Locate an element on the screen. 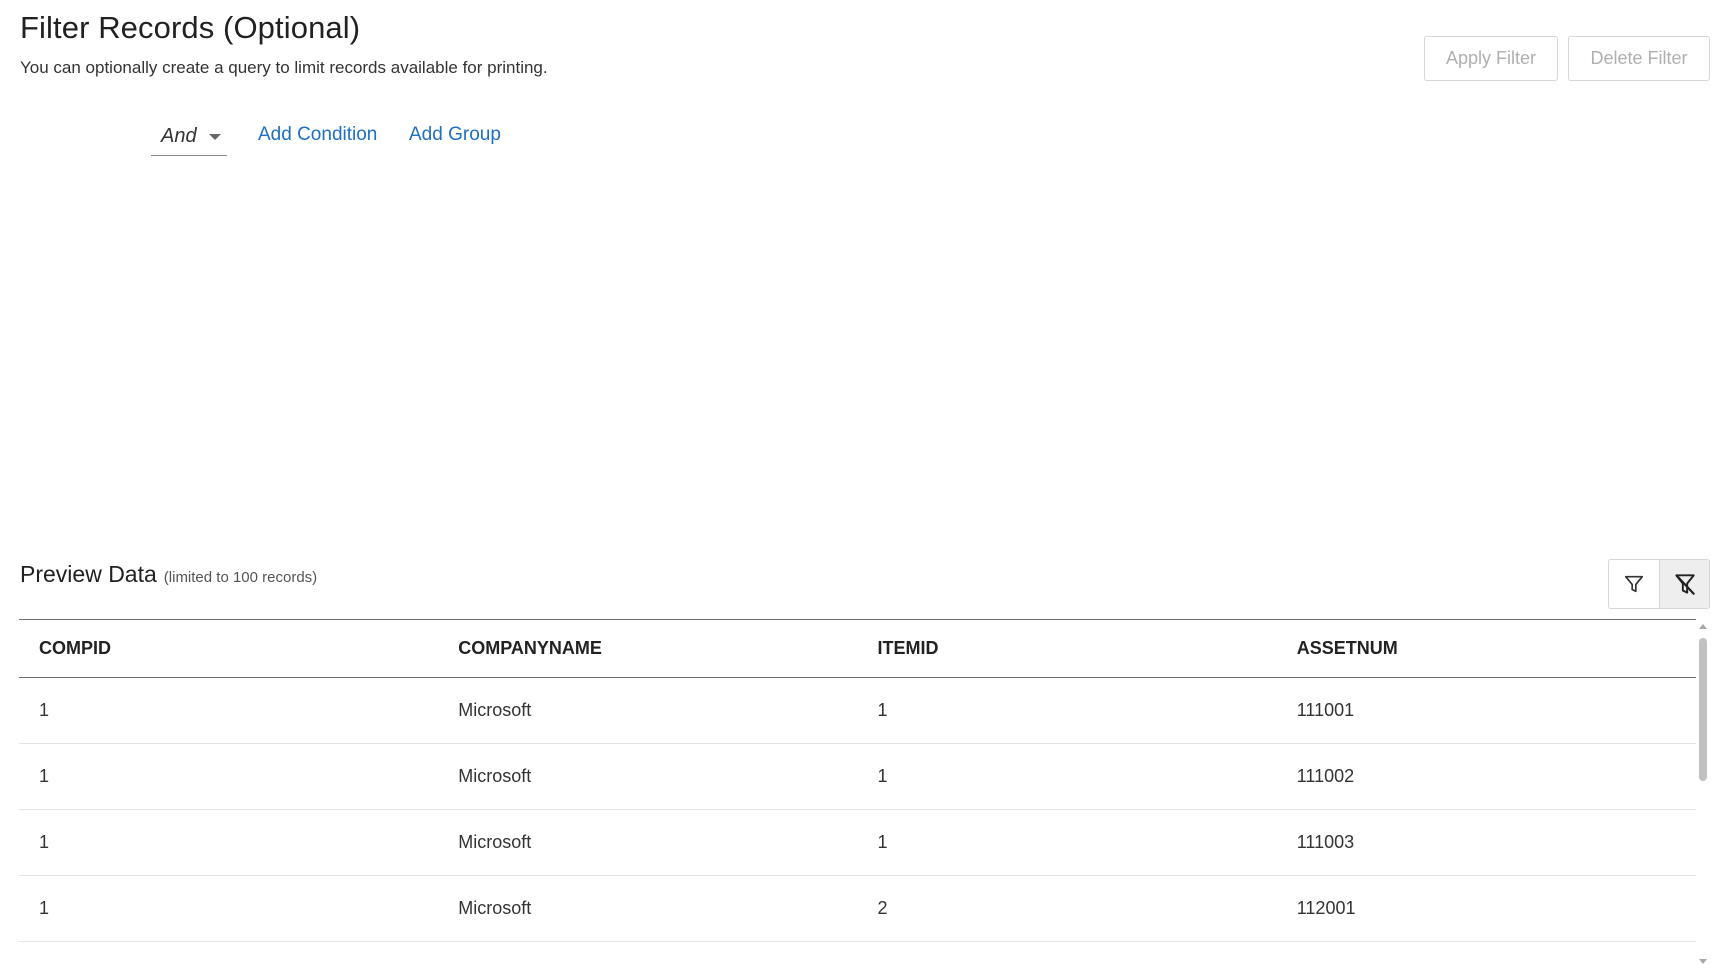 Image resolution: width=1717 pixels, height=968 pixels. preview-heading: Preview Data (limited to 100 records) is located at coordinates (168, 574).